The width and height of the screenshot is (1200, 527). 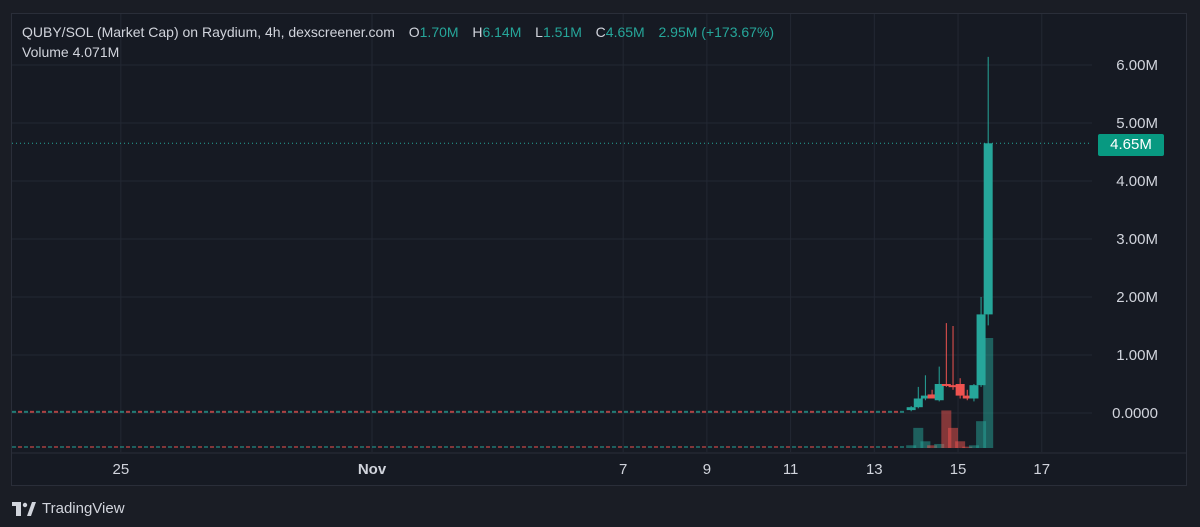 What do you see at coordinates (600, 32) in the screenshot?
I see `legend-close-label: C` at bounding box center [600, 32].